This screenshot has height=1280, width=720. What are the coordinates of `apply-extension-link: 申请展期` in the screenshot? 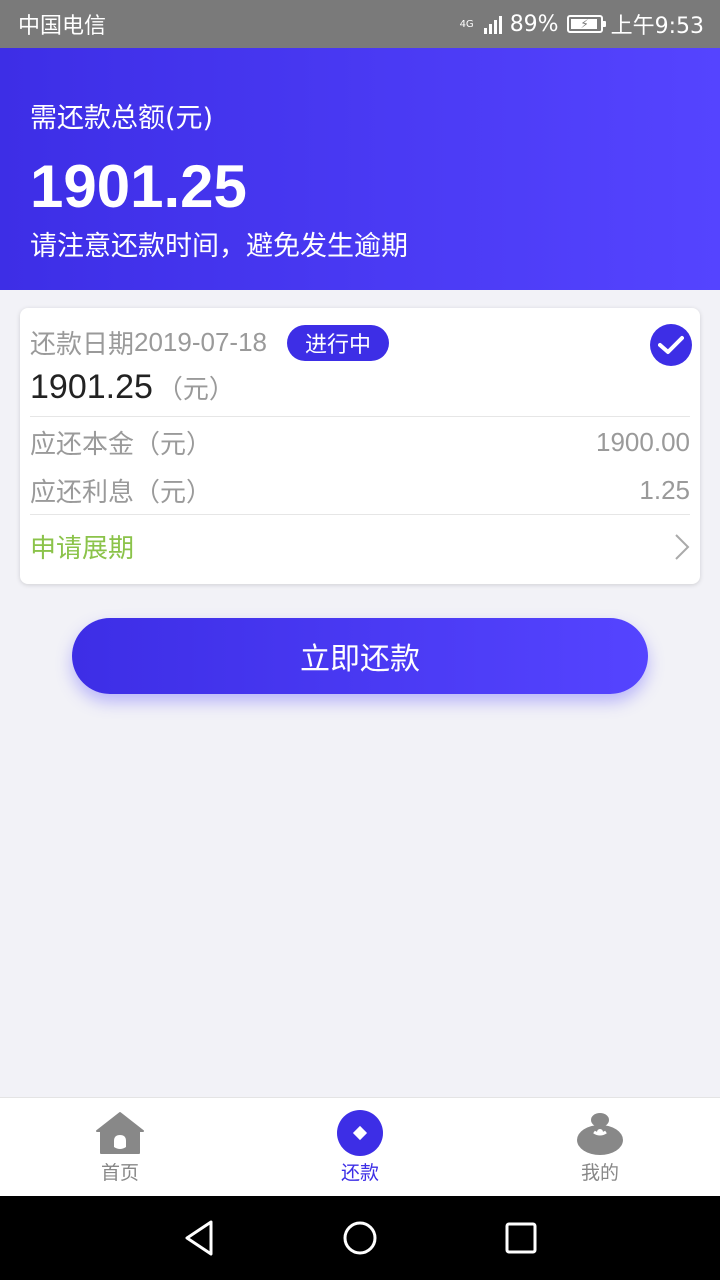 It's located at (82, 546).